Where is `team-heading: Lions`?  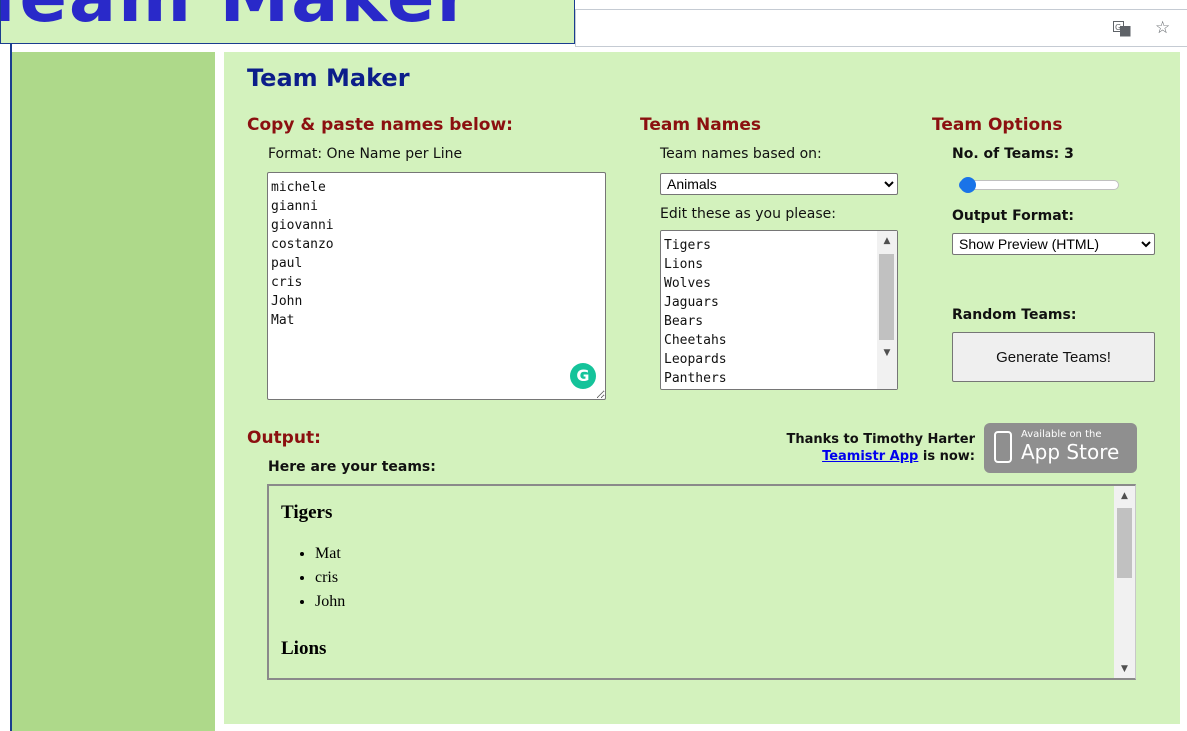
team-heading: Lions is located at coordinates (304, 648).